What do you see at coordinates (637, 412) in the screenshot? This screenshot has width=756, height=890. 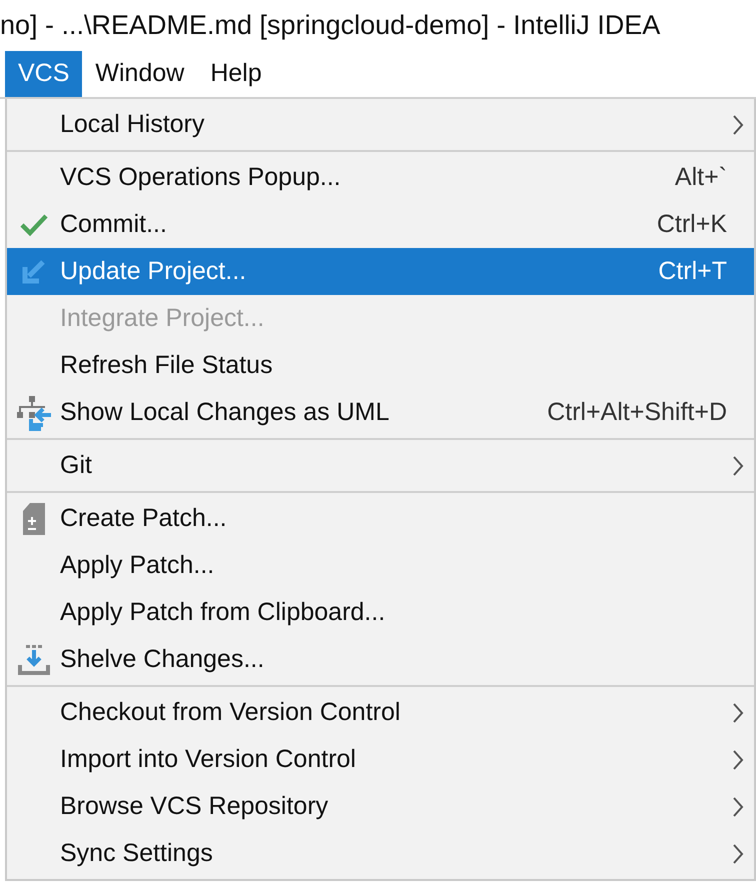 I see `shortcut-label: Ctrl+Alt+Shift+D` at bounding box center [637, 412].